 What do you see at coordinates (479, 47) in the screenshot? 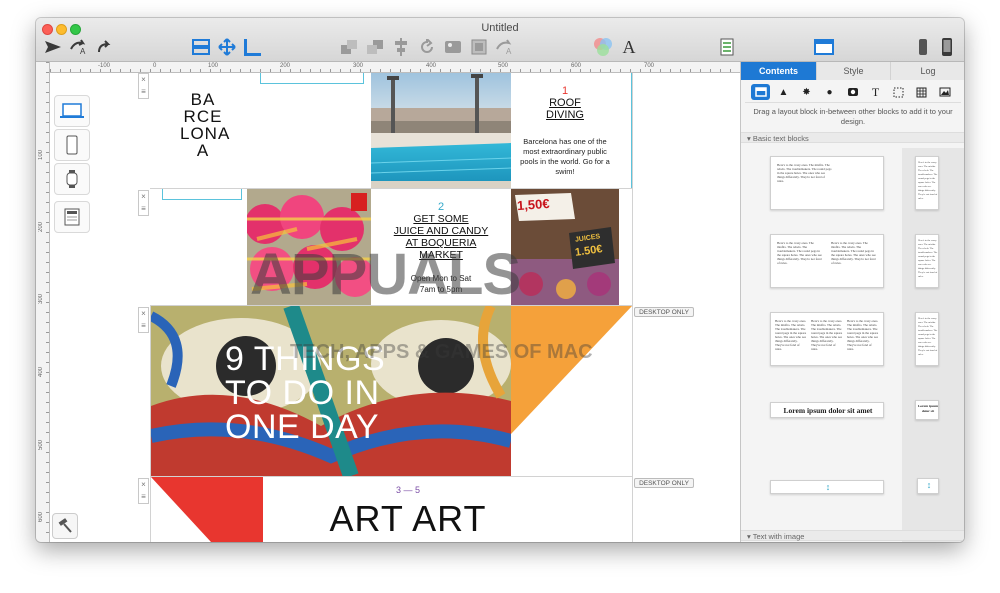
I see `crop-icon` at bounding box center [479, 47].